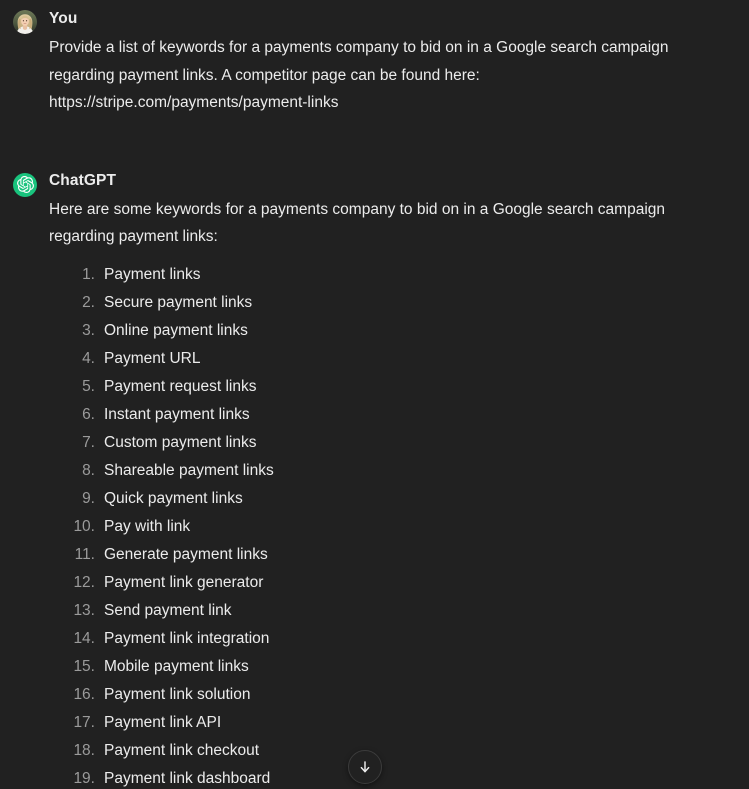  Describe the element at coordinates (189, 470) in the screenshot. I see `list-item-label: Shareable payment links` at that location.